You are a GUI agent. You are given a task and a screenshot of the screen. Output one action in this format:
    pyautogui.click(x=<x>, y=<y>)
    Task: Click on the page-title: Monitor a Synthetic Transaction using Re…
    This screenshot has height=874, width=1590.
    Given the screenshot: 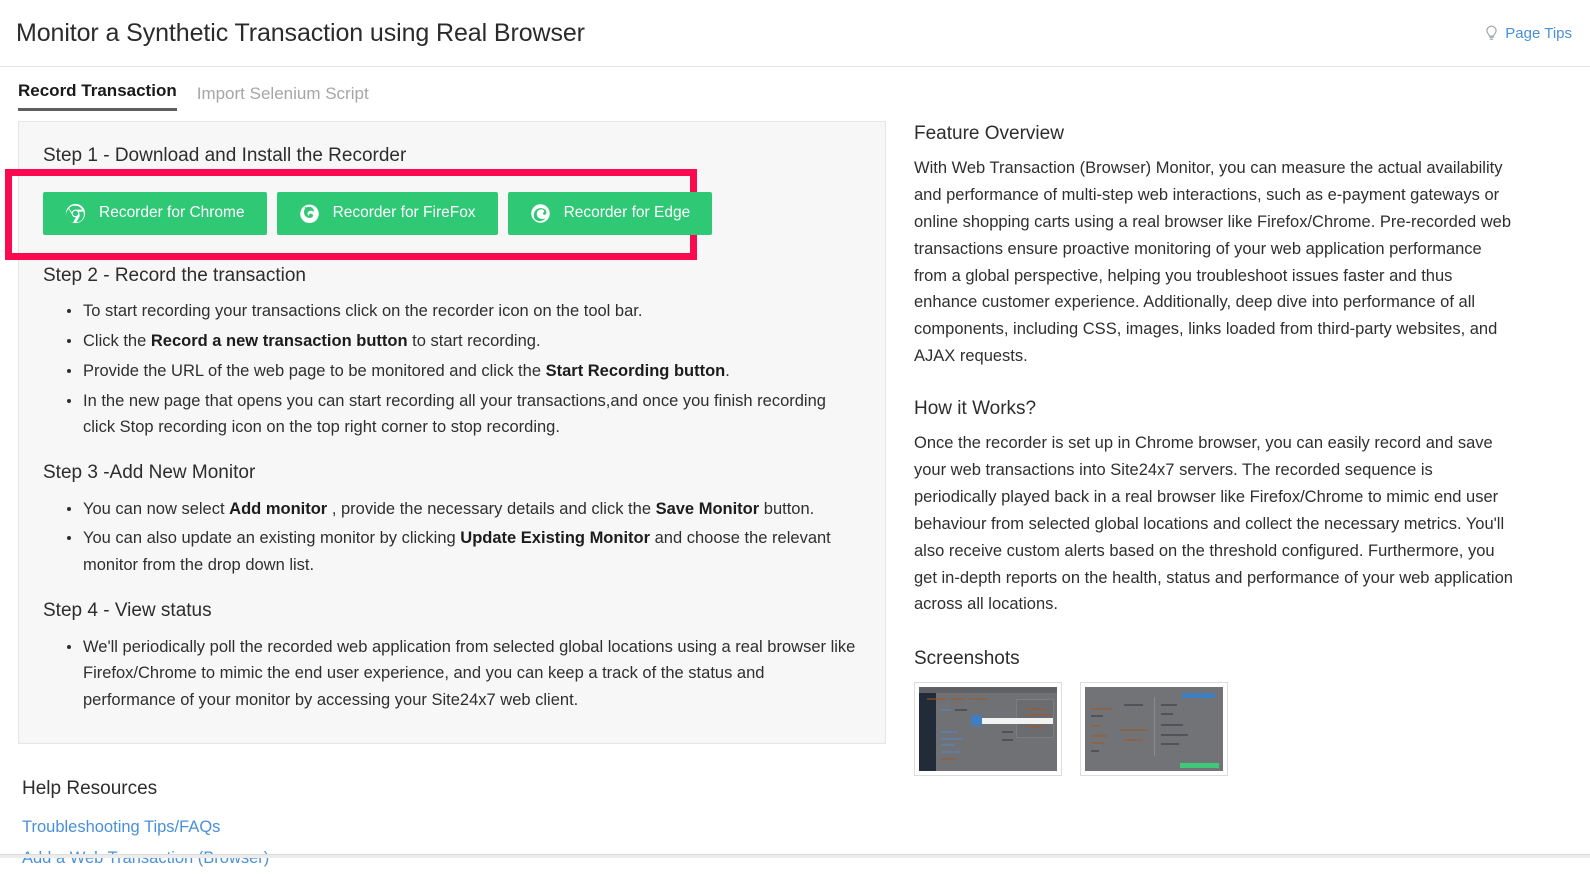 What is the action you would take?
    pyautogui.click(x=300, y=33)
    